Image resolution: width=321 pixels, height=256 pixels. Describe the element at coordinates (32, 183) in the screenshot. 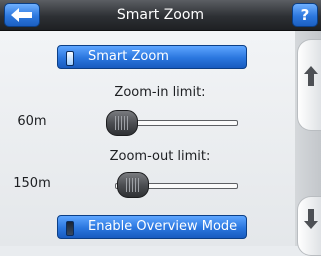

I see `zoom-out-value: 150m` at that location.